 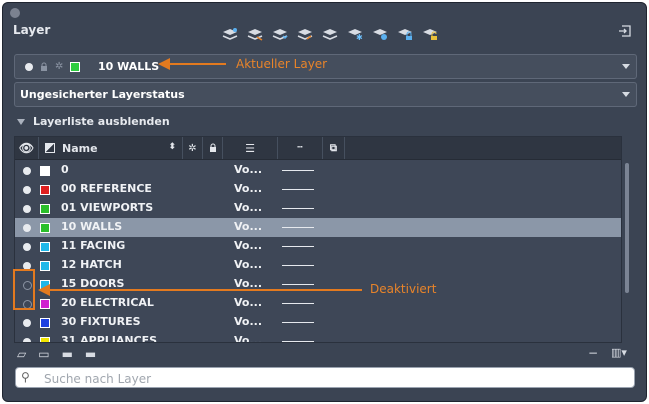 What do you see at coordinates (24, 289) in the screenshot?
I see `disabled-layers-highlight` at bounding box center [24, 289].